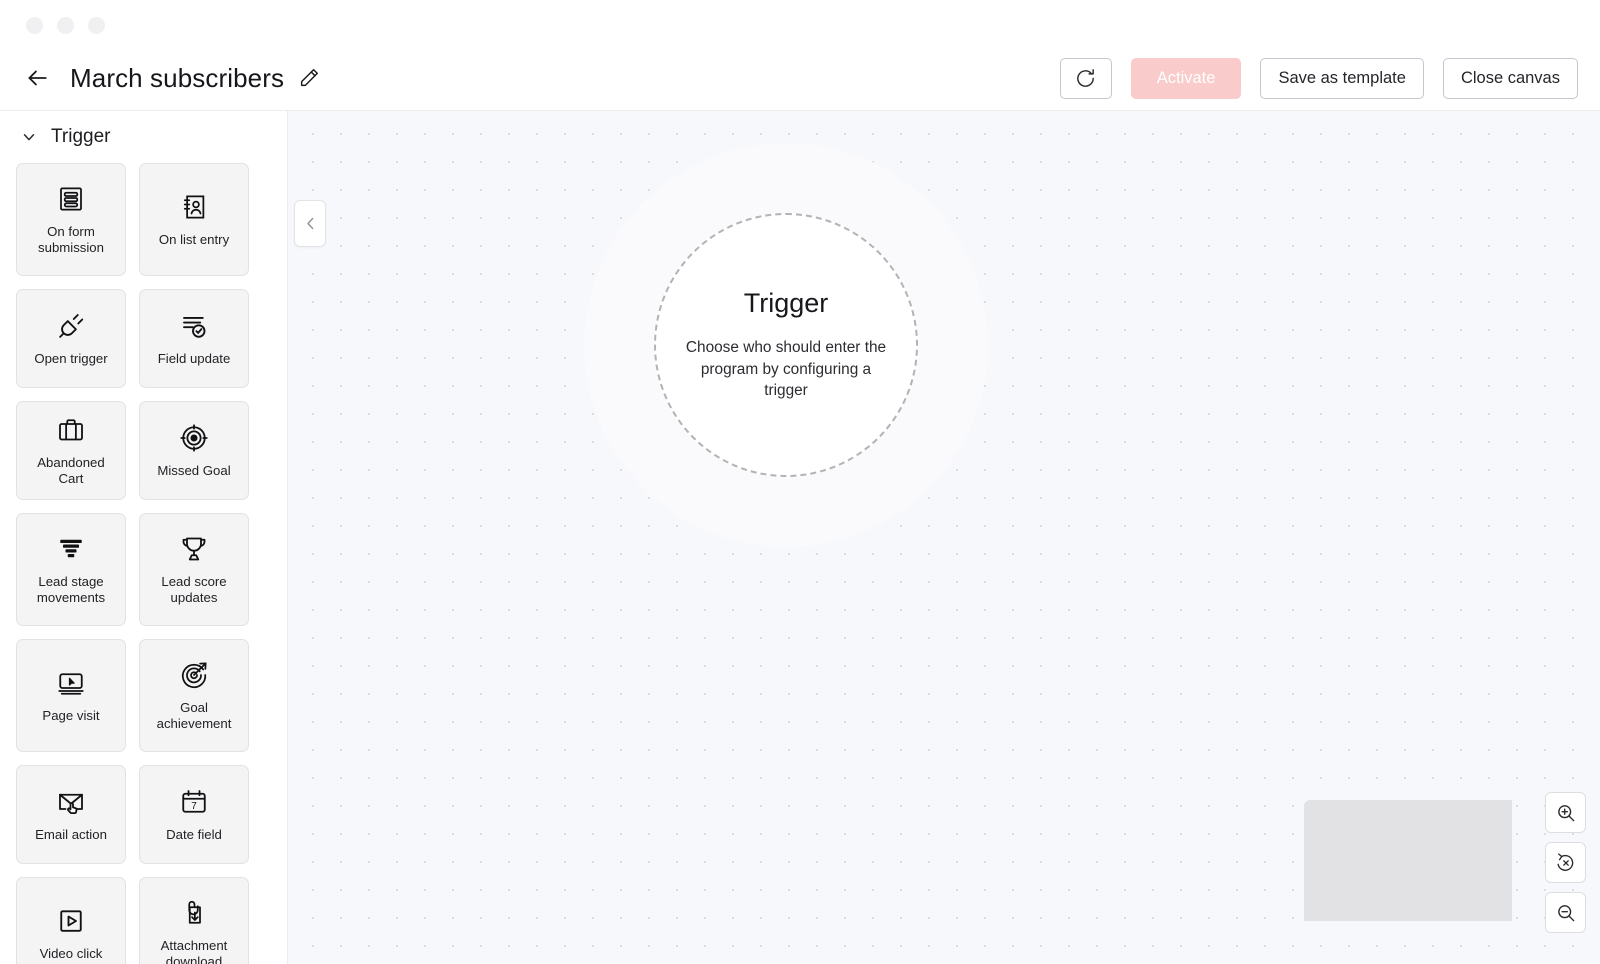  Describe the element at coordinates (34, 25) in the screenshot. I see `window-dot-close` at that location.